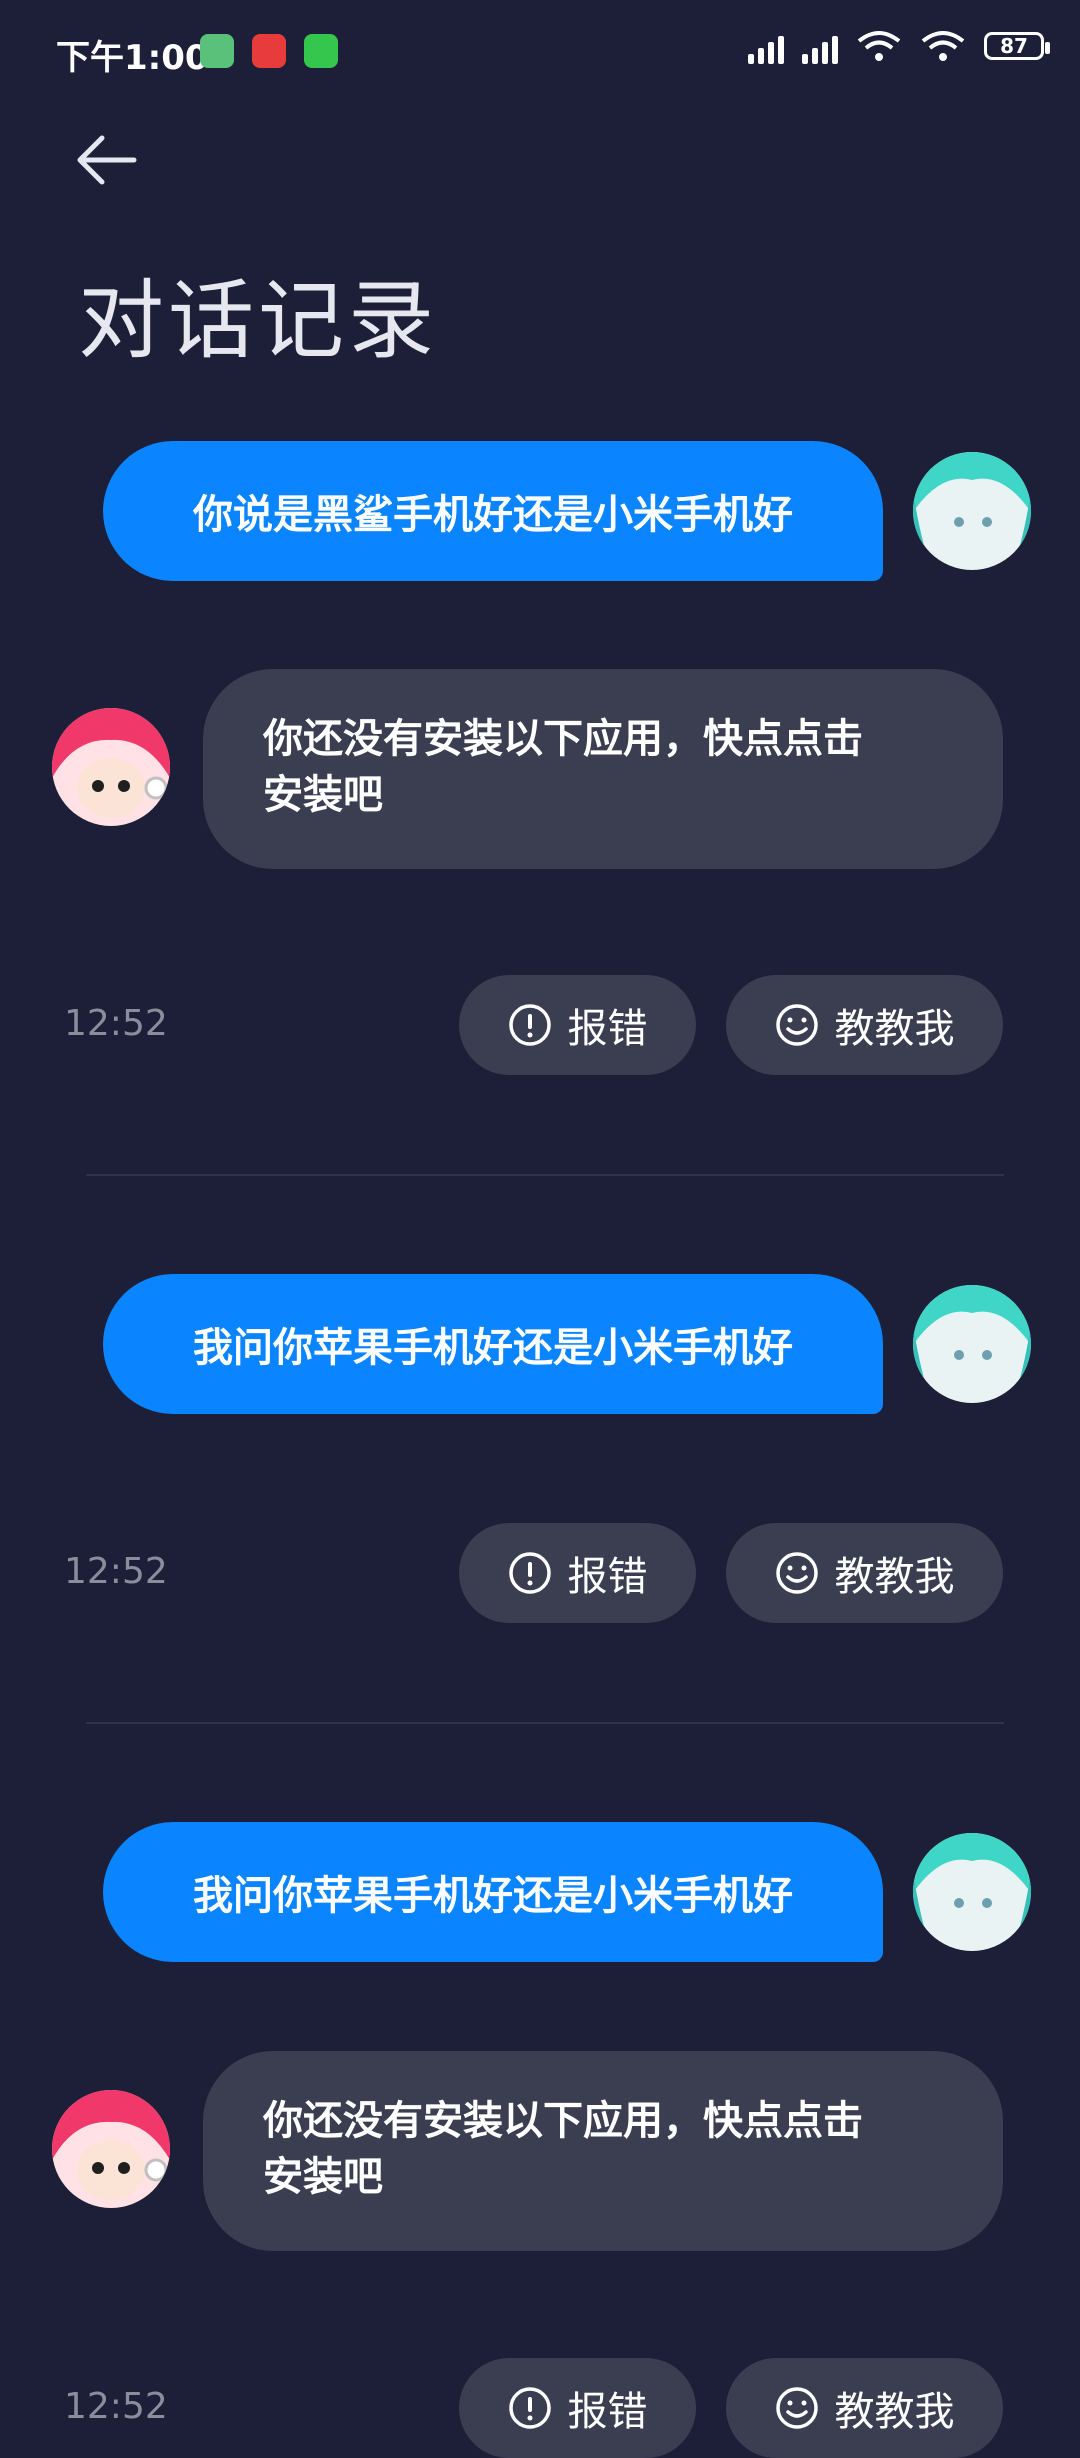 This screenshot has width=1080, height=2458. I want to click on signal-icon, so click(766, 46).